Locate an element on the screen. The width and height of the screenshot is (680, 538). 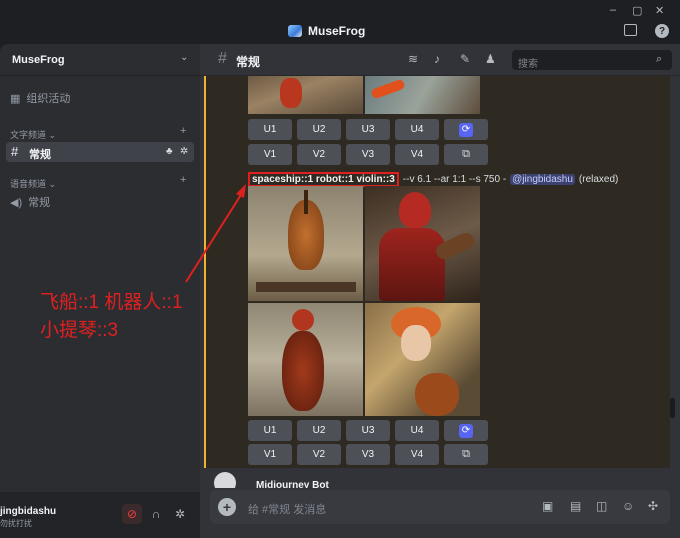
help-icon: ? is located at coordinates (662, 31).